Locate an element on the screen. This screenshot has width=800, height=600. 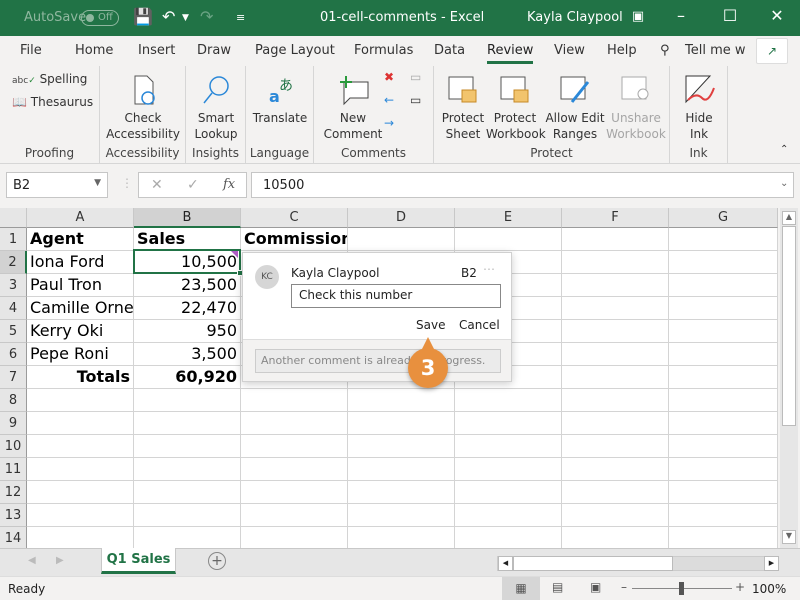
cell-D8 is located at coordinates (401, 400).